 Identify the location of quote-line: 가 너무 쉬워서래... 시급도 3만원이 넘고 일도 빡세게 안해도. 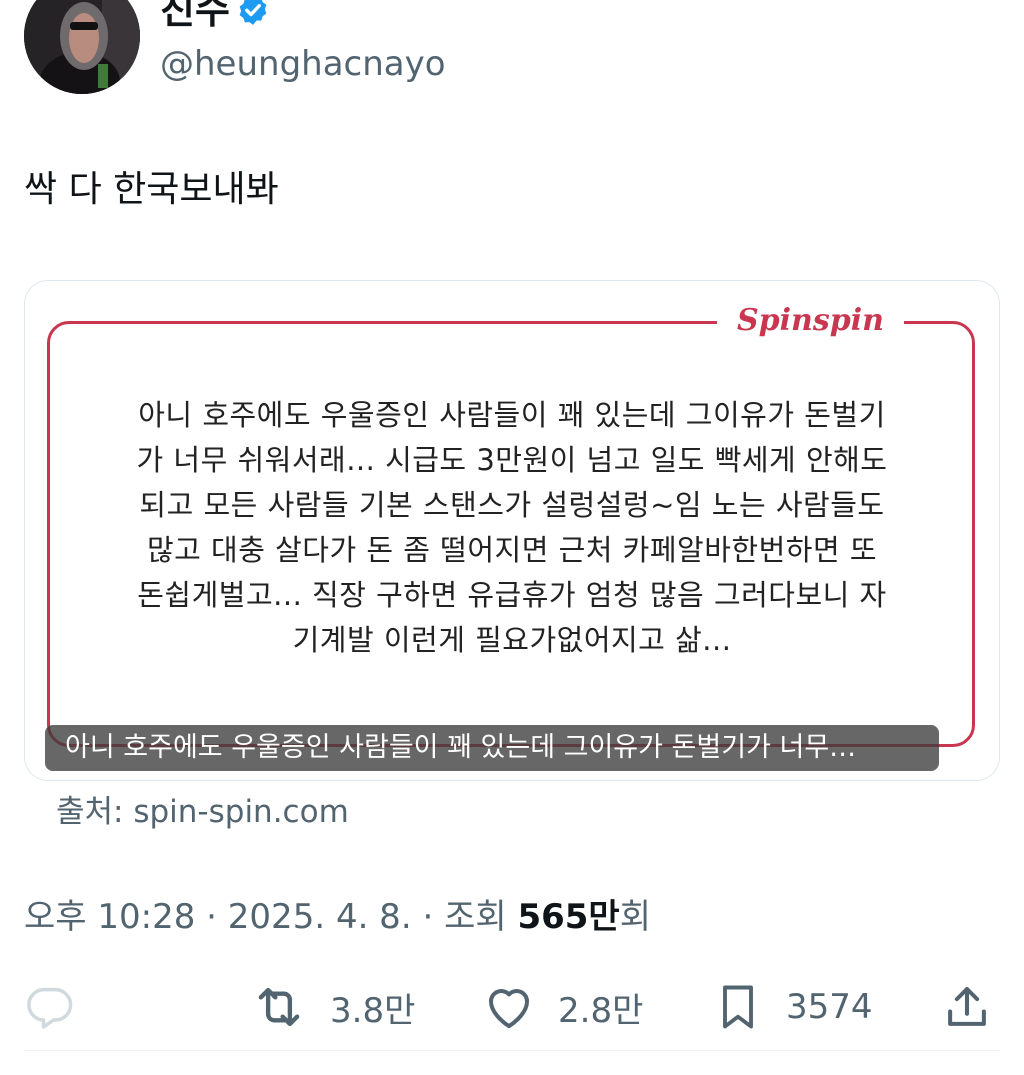
(512, 460).